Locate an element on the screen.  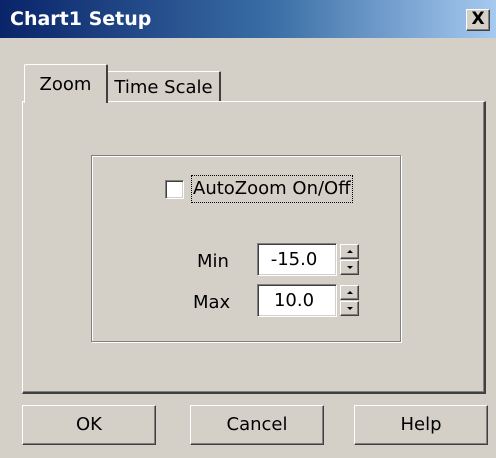
tab-zoom: Zoom is located at coordinates (66, 83).